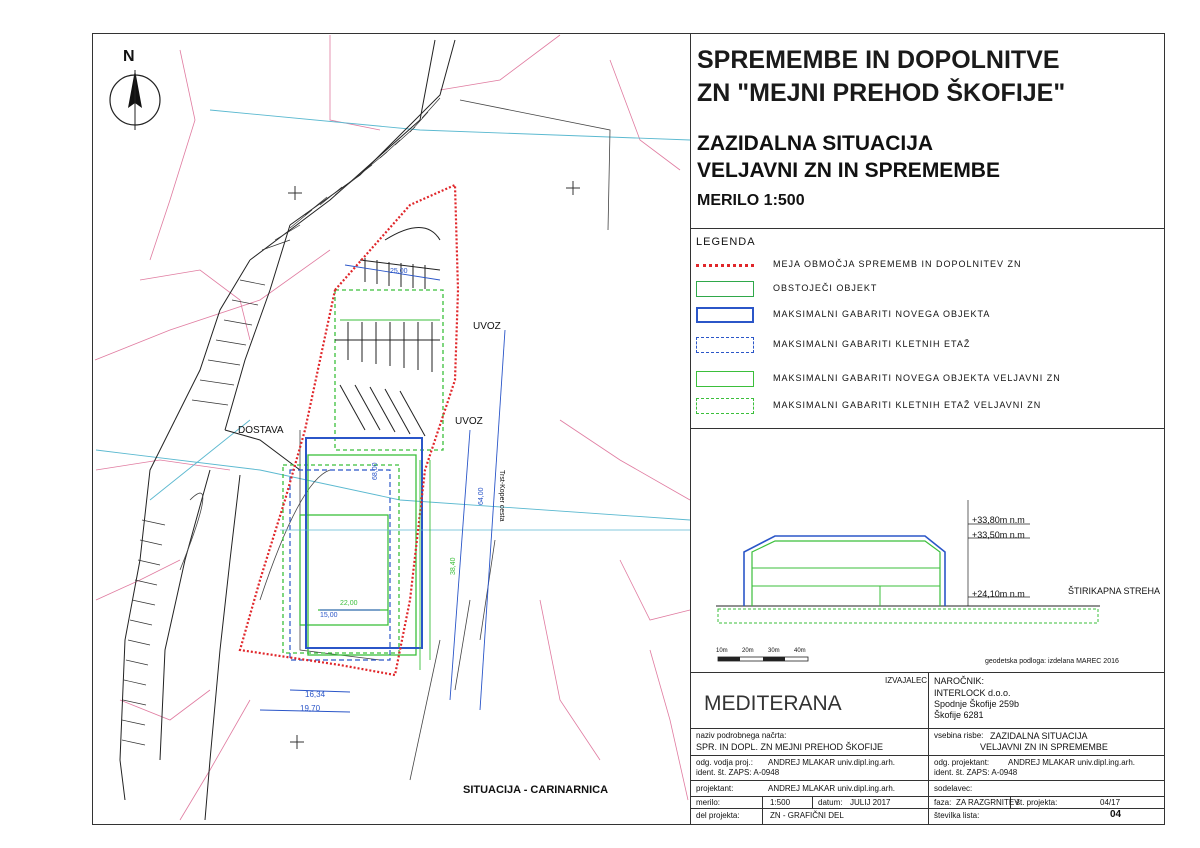 This screenshot has width=1200, height=848. I want to click on scale-label: MERILO 1:500, so click(751, 200).